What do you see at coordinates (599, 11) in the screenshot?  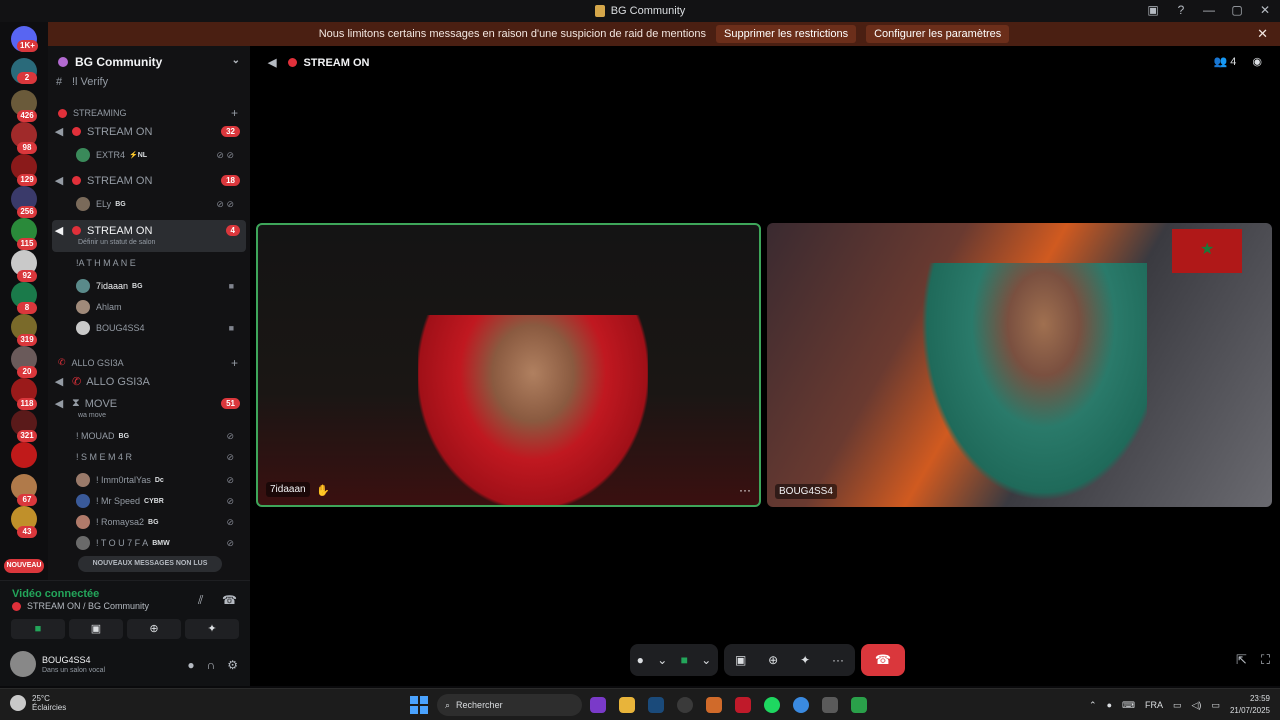 I see `server-logo-icon` at bounding box center [599, 11].